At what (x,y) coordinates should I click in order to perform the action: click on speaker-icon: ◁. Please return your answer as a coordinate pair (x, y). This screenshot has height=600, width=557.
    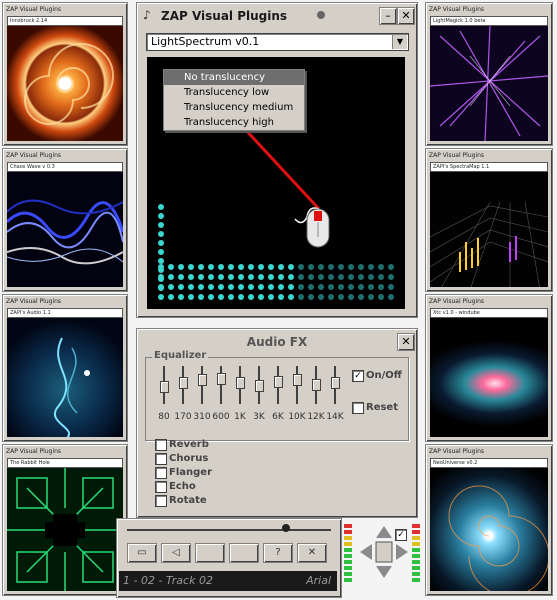
    Looking at the image, I should click on (176, 552).